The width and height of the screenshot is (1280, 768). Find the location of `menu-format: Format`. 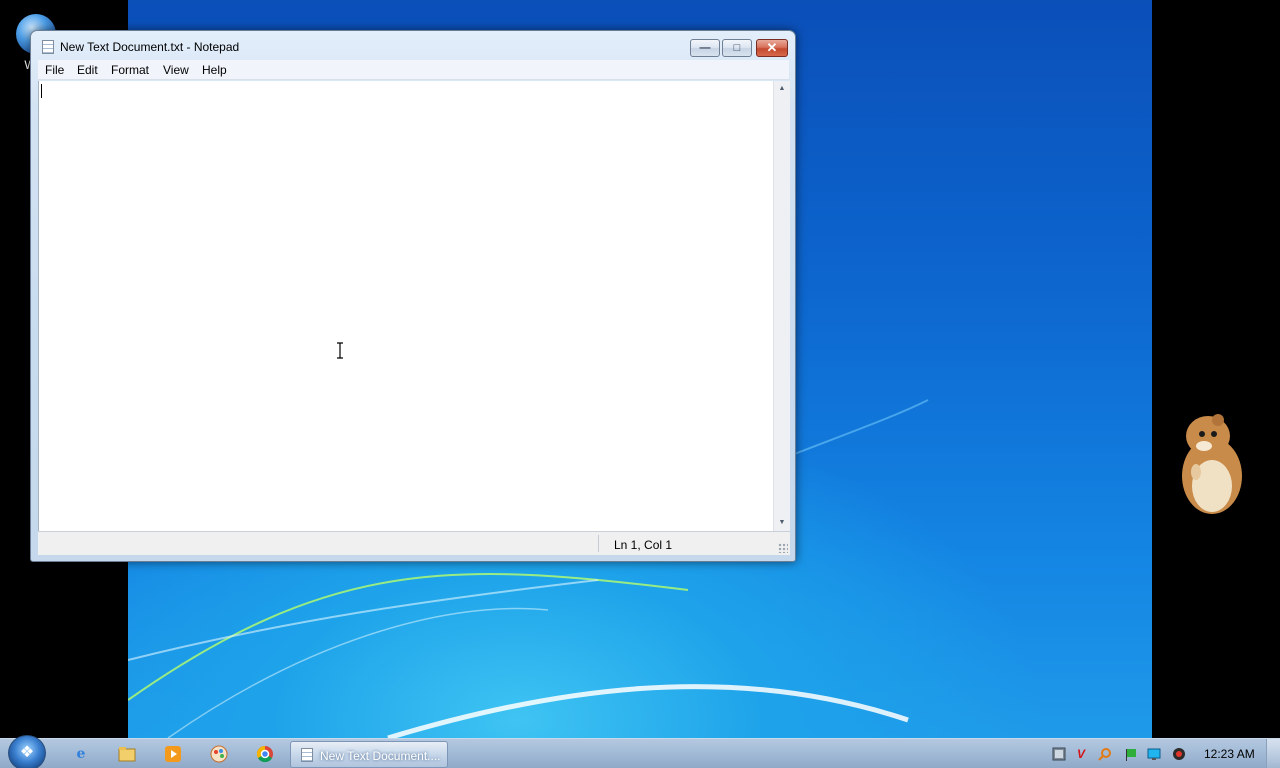

menu-format: Format is located at coordinates (130, 70).